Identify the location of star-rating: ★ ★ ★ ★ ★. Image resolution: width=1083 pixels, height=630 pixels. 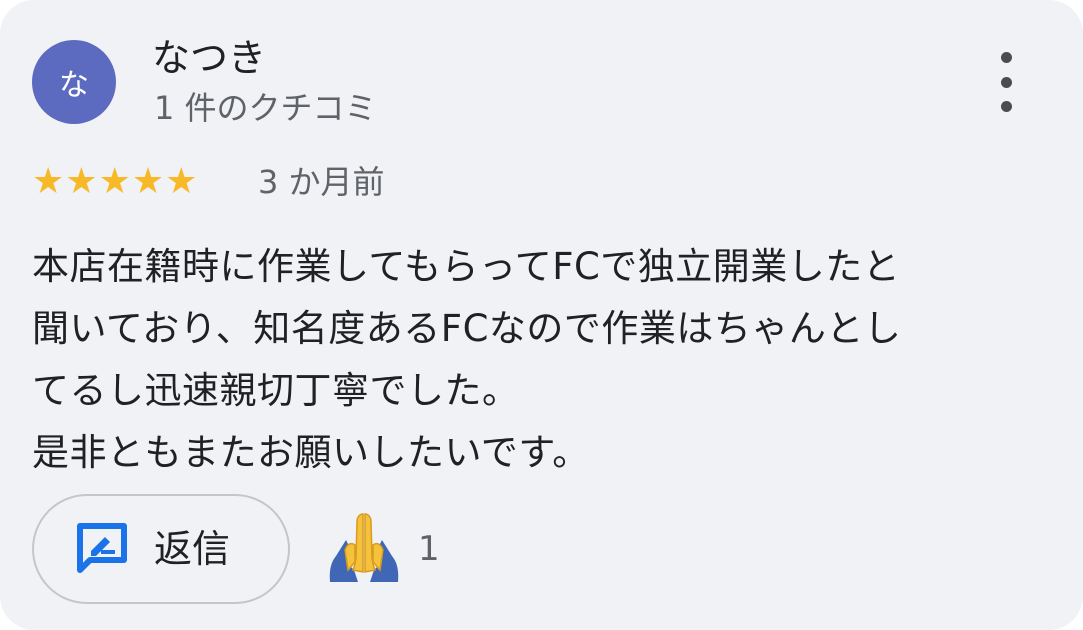
(115, 182).